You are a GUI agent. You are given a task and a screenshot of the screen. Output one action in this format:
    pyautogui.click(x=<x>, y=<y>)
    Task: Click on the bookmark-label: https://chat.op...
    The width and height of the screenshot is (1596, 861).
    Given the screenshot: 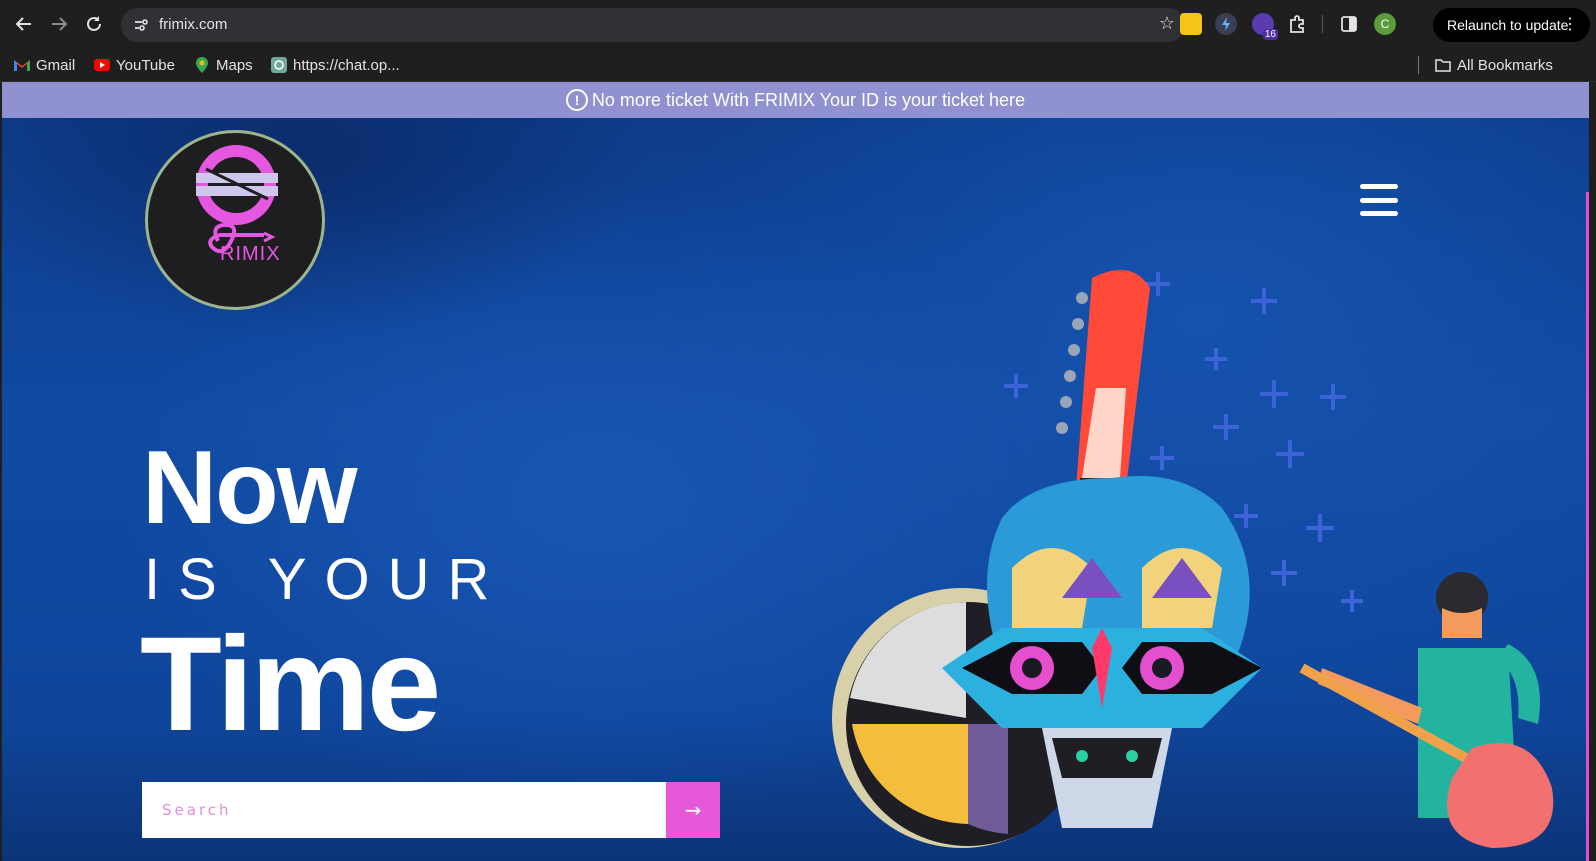 What is the action you would take?
    pyautogui.click(x=346, y=65)
    